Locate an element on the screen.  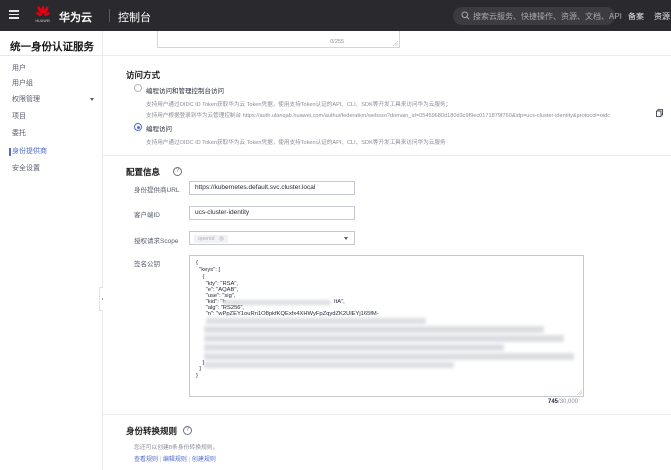
logo-text: HUAWEI is located at coordinates (43, 21).